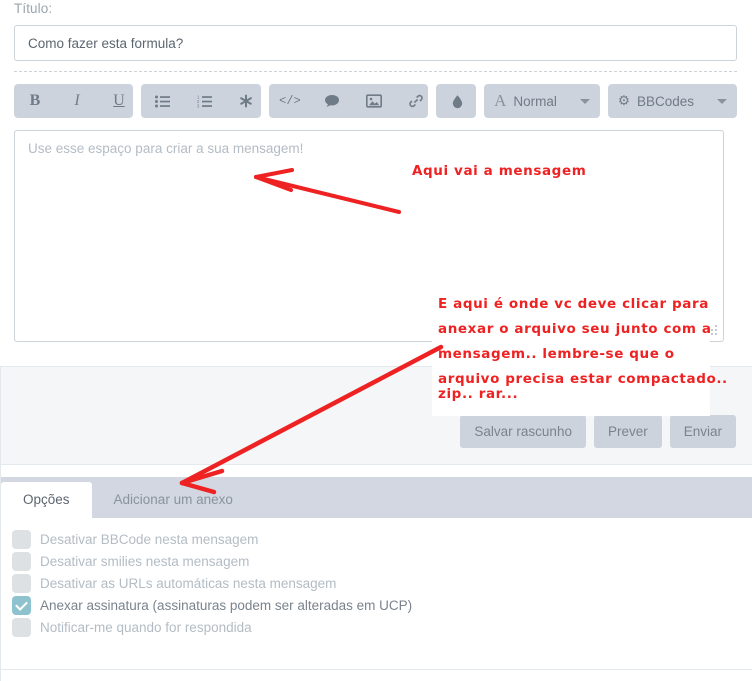 The image size is (752, 681). Describe the element at coordinates (665, 101) in the screenshot. I see `bbcodes-label: BBCodes` at that location.